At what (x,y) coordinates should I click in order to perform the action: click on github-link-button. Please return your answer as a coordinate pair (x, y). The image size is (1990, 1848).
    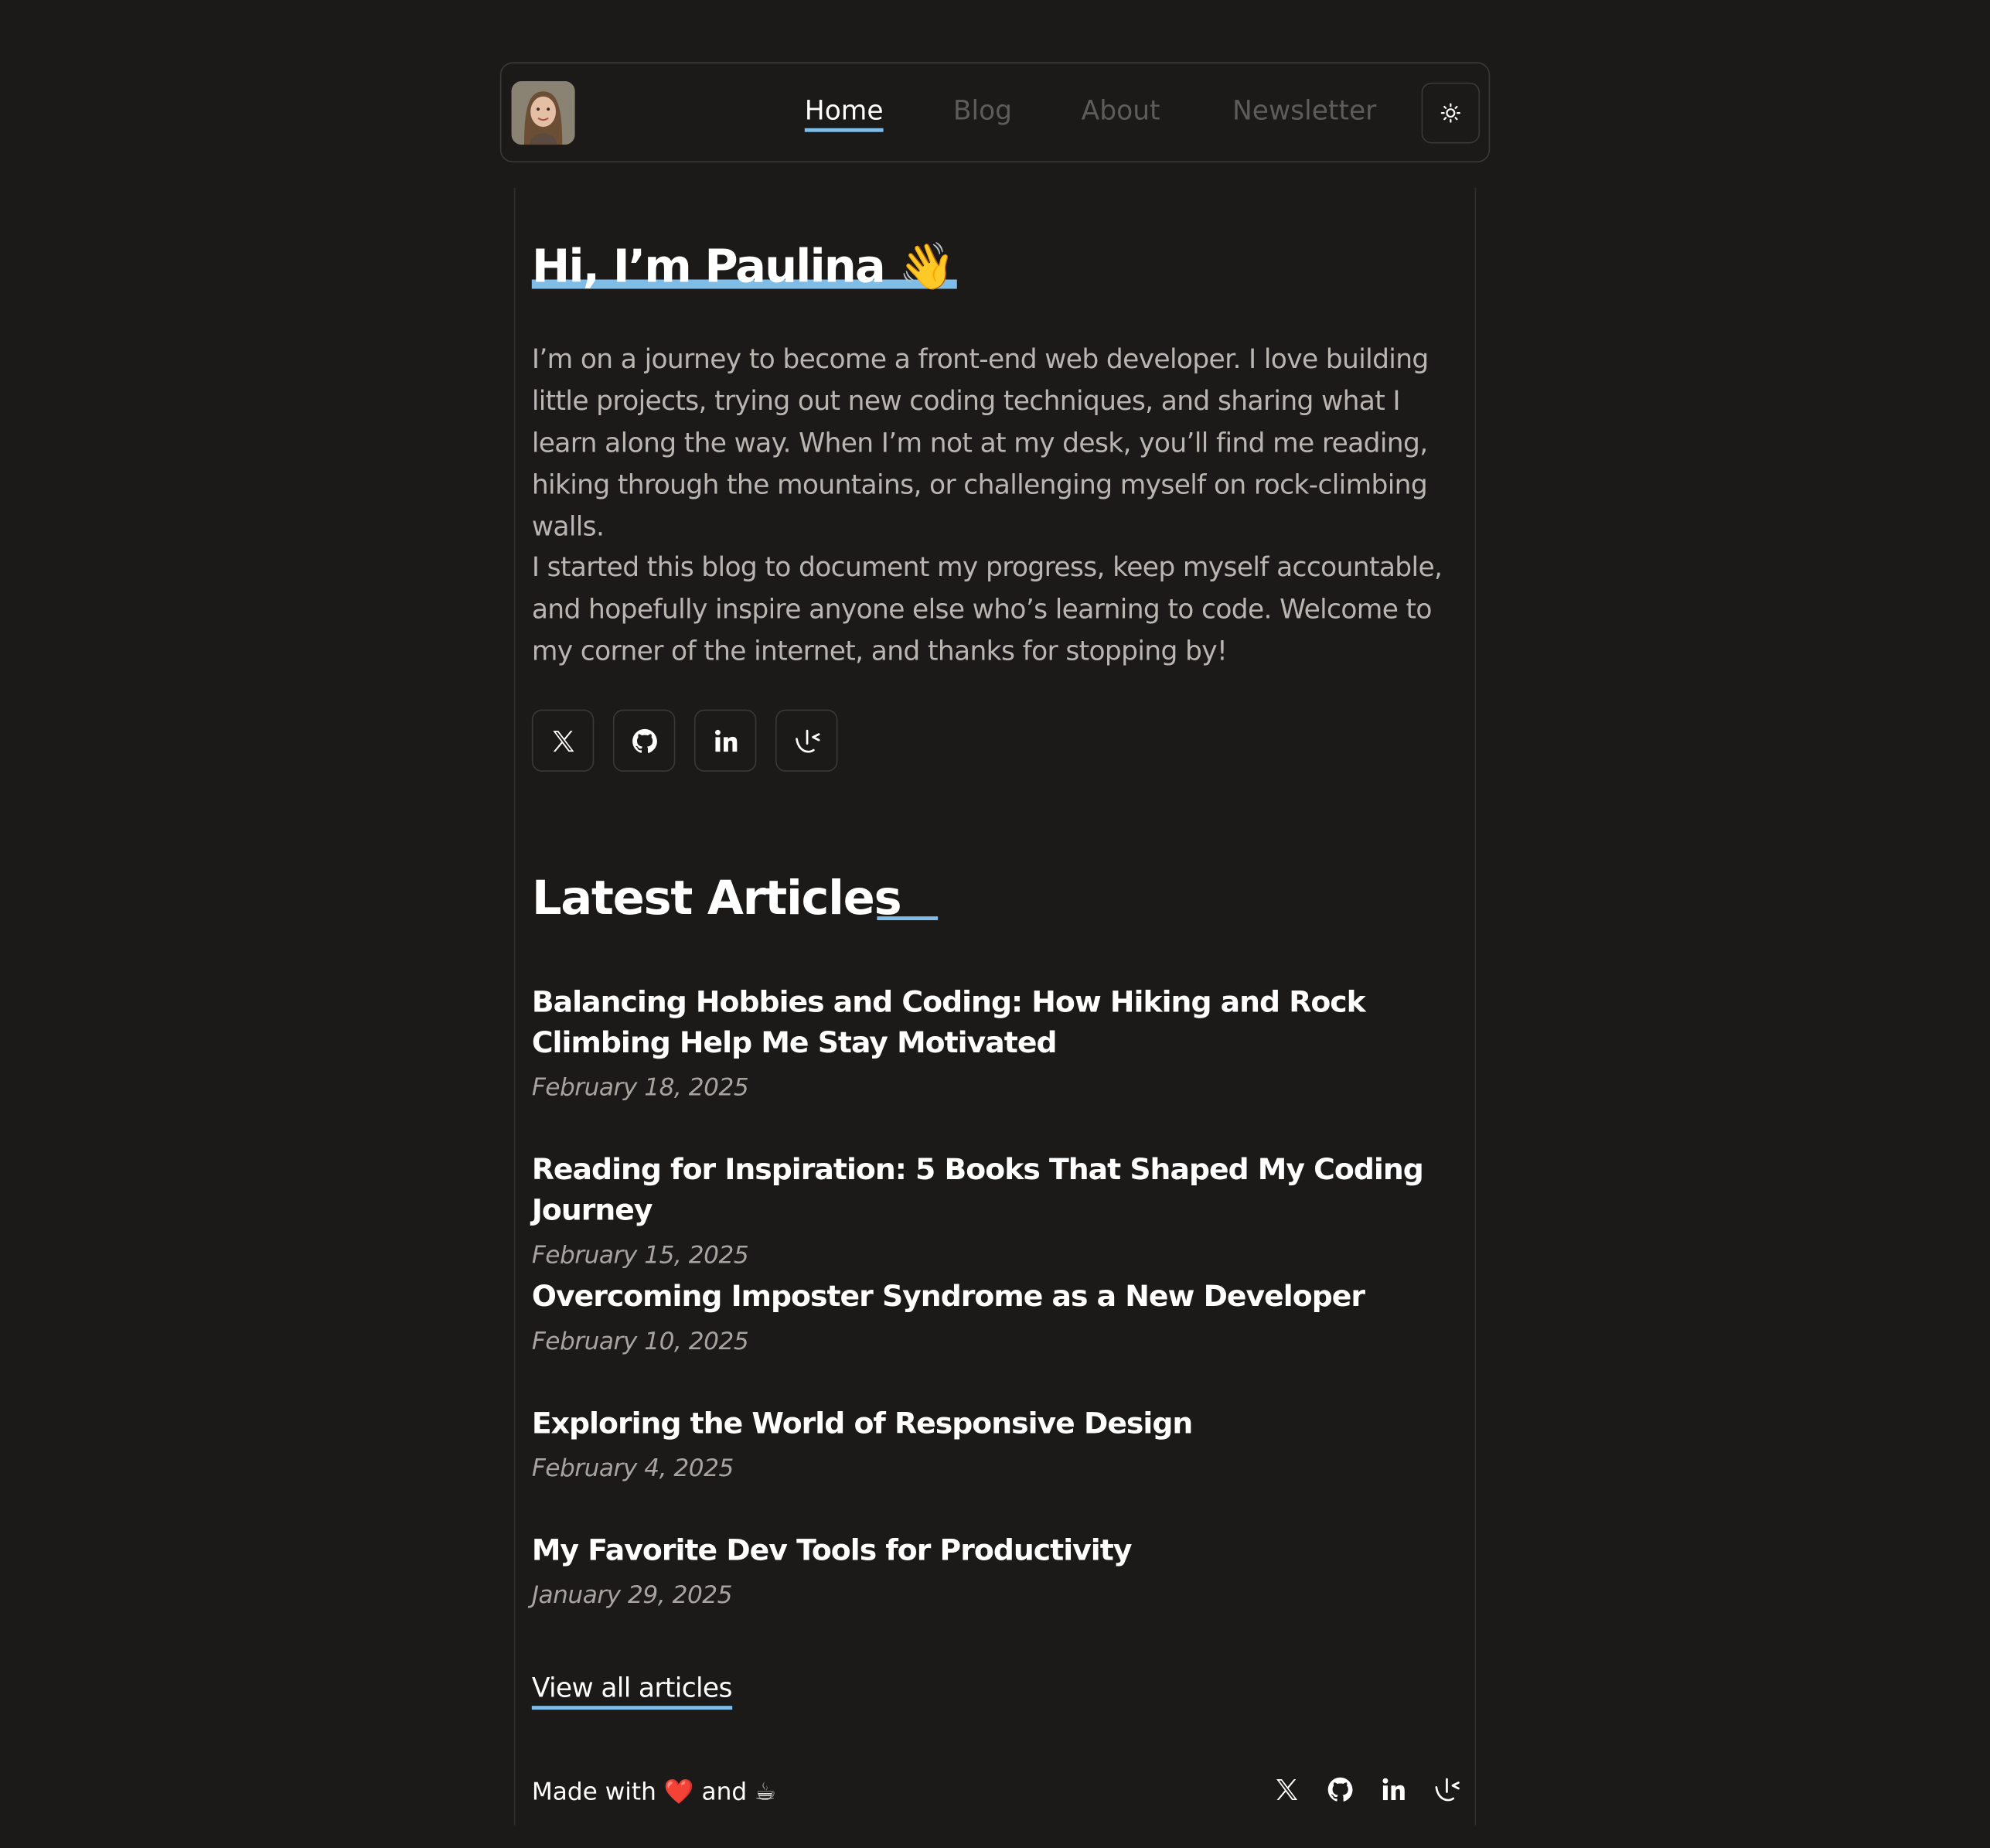
    Looking at the image, I should click on (644, 740).